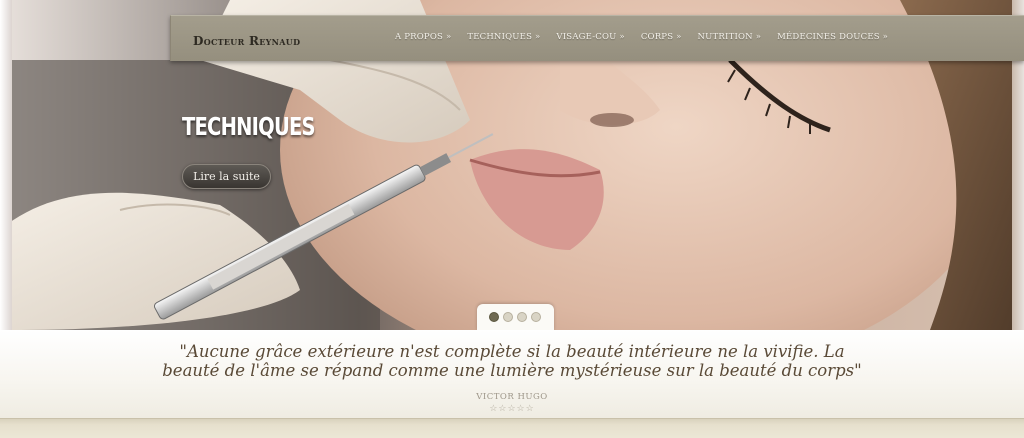 Image resolution: width=1024 pixels, height=438 pixels. Describe the element at coordinates (730, 37) in the screenshot. I see `nav-item-nutrition: NUTRITION »` at that location.